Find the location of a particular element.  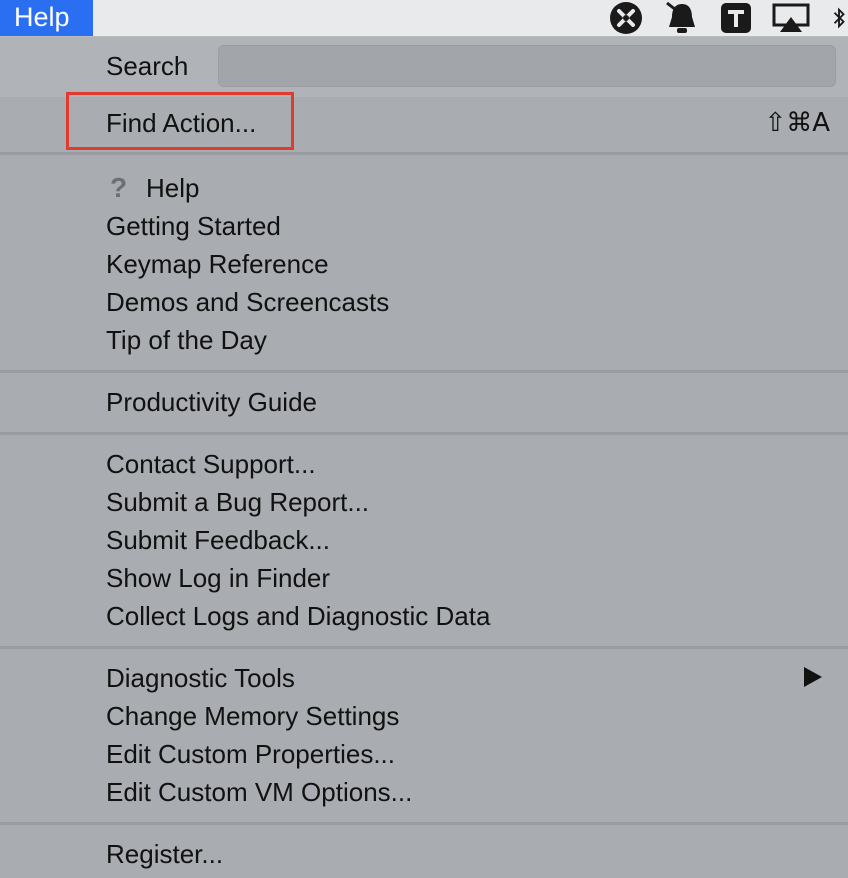

tools-icon is located at coordinates (626, 18).